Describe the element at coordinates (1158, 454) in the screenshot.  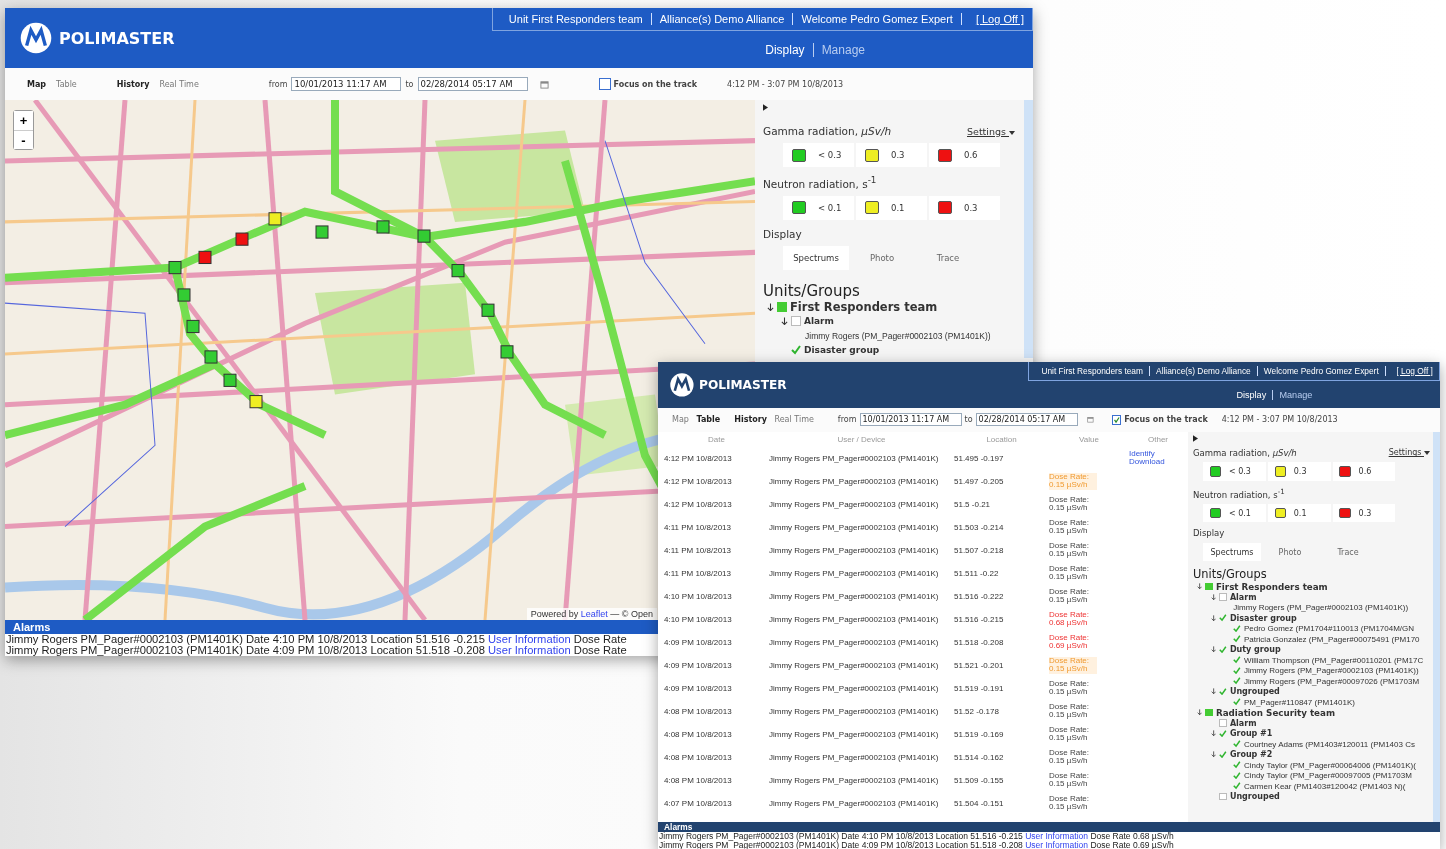
I see `row-action-link: Identify` at that location.